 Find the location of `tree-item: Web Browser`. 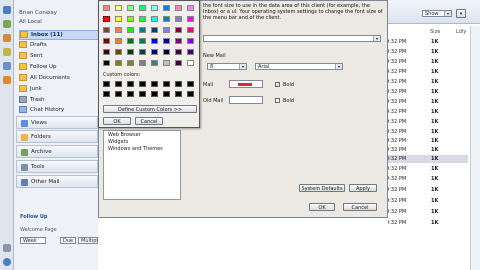

tree-item: Web Browser is located at coordinates (124, 135).